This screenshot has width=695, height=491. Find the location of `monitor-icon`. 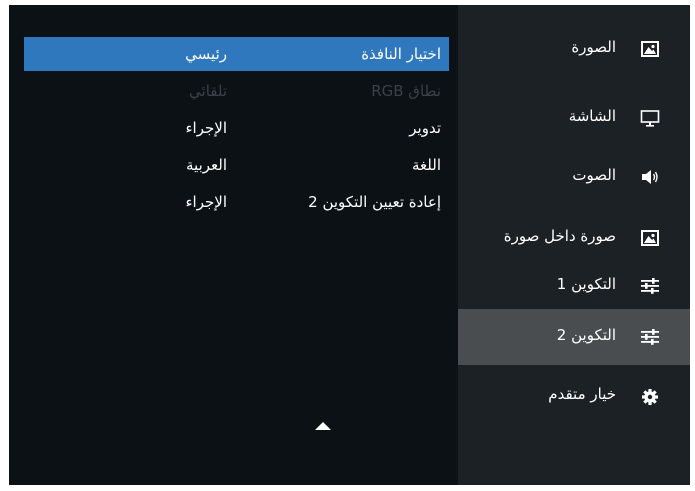

monitor-icon is located at coordinates (650, 118).